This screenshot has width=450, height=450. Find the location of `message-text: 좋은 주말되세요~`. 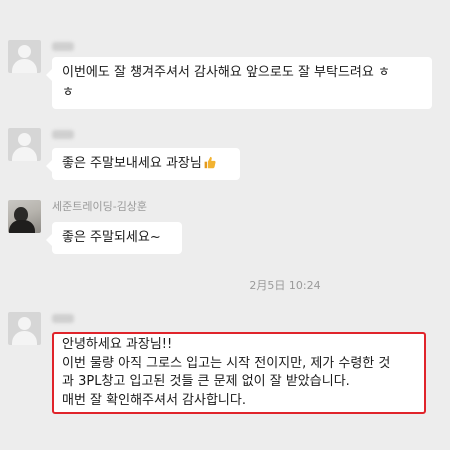

message-text: 좋은 주말되세요~ is located at coordinates (111, 237).